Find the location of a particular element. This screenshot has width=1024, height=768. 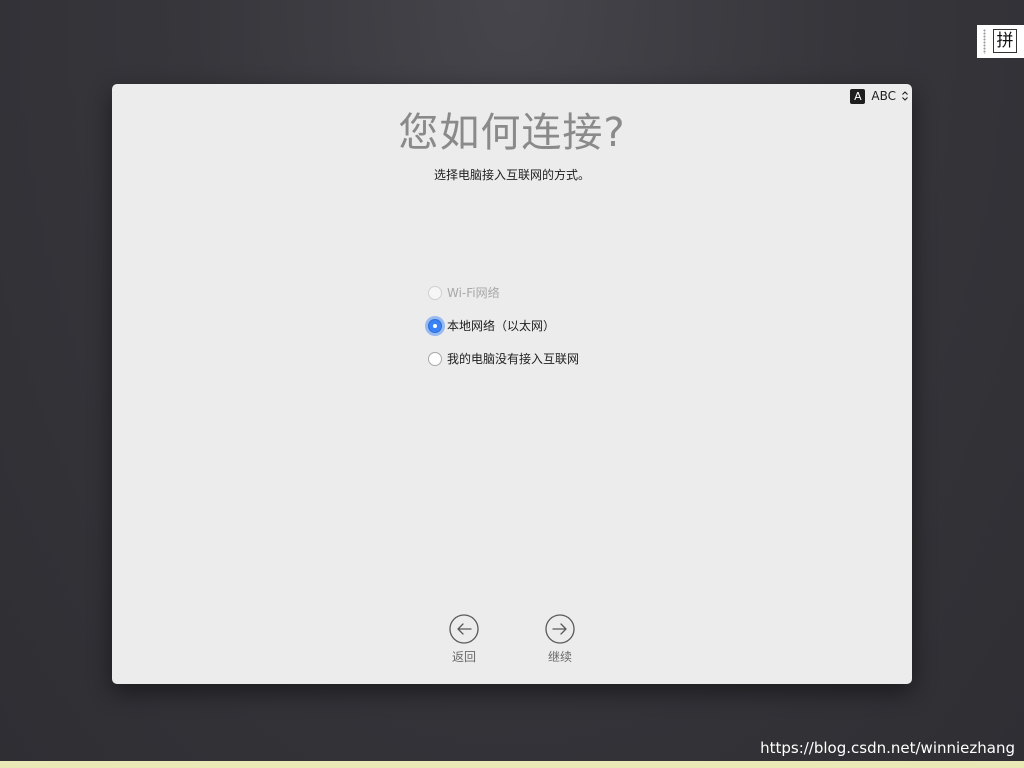

arrow-right-circle-icon is located at coordinates (560, 629).